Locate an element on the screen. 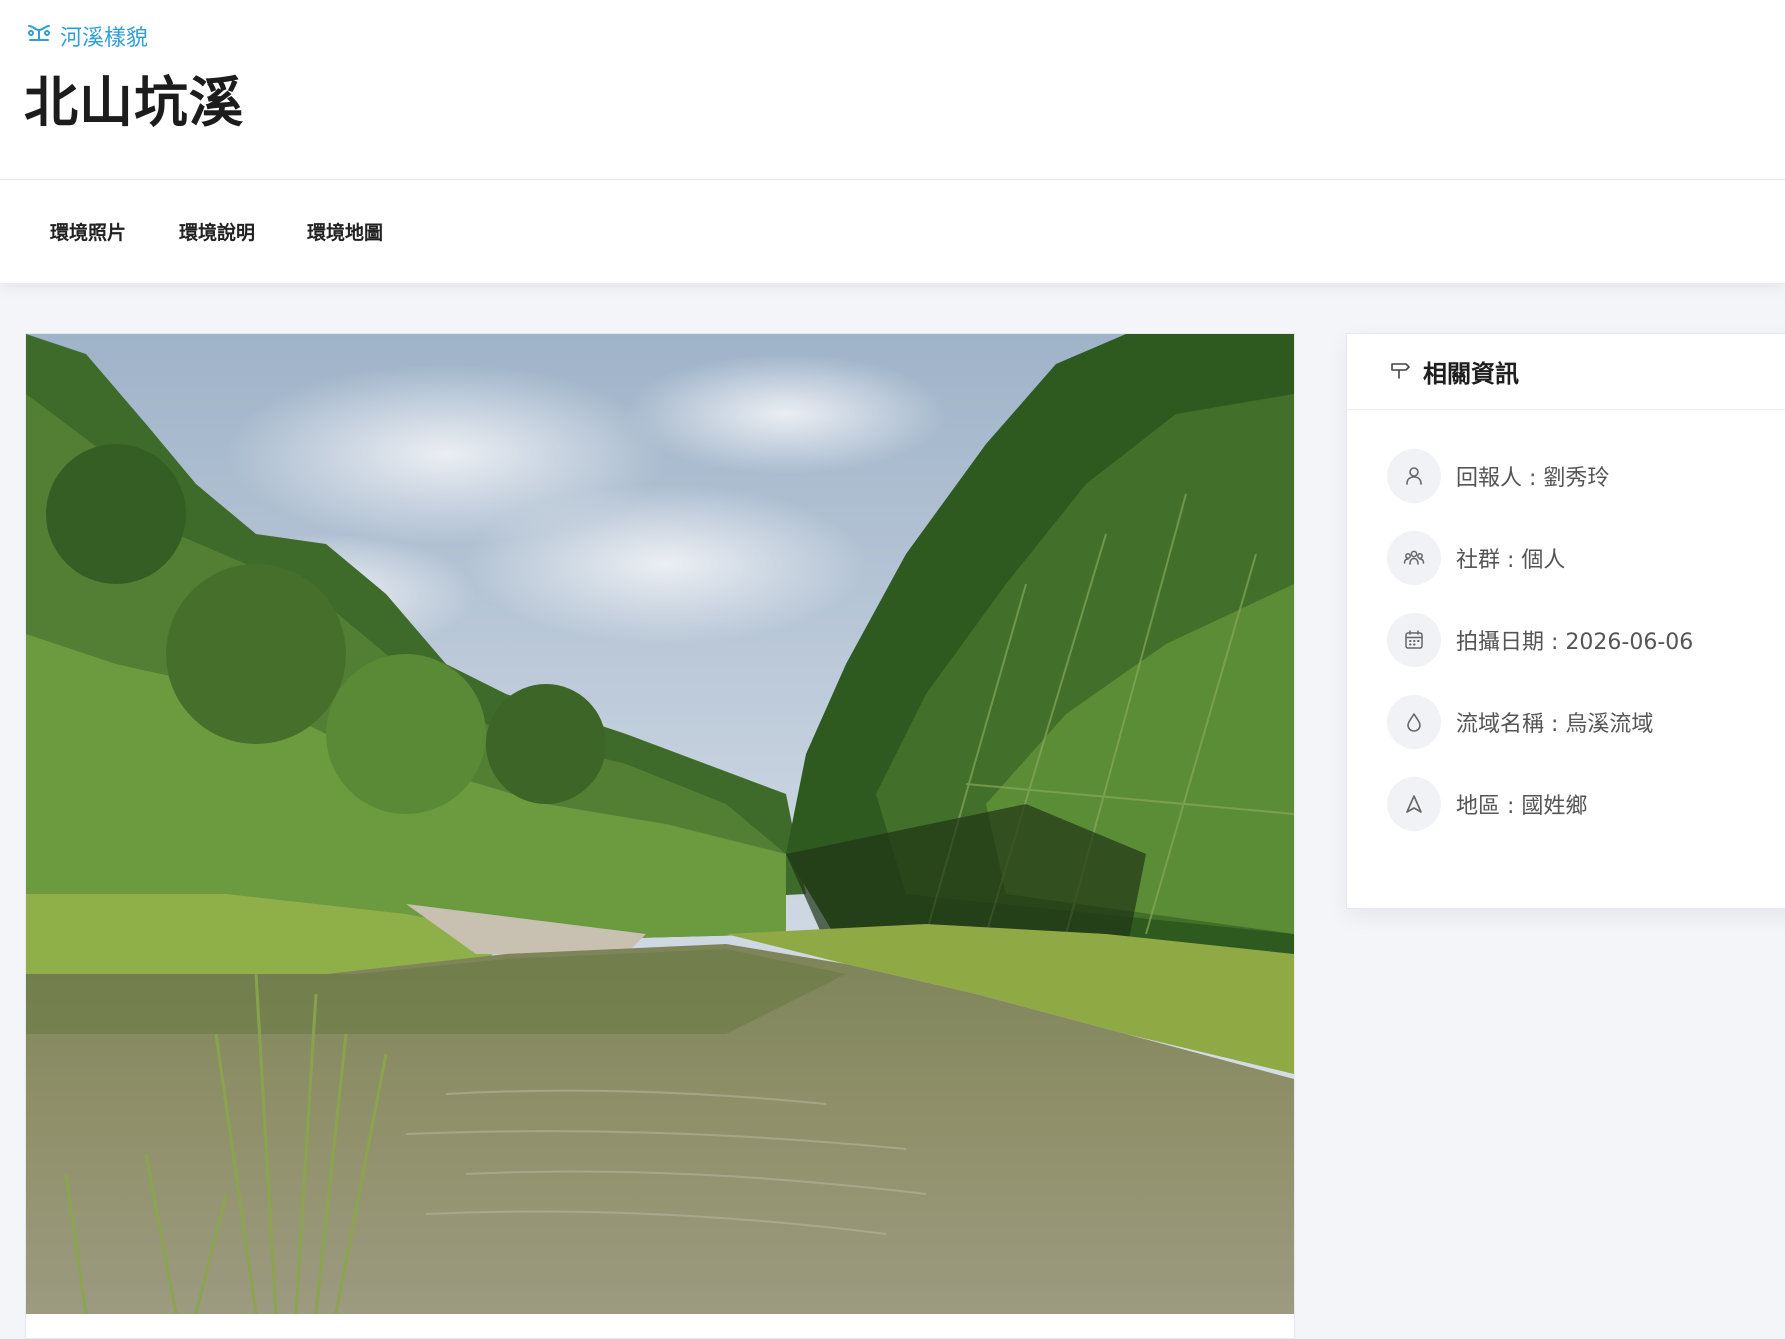 Image resolution: width=1785 pixels, height=1339 pixels. water-drop-icon is located at coordinates (1414, 722).